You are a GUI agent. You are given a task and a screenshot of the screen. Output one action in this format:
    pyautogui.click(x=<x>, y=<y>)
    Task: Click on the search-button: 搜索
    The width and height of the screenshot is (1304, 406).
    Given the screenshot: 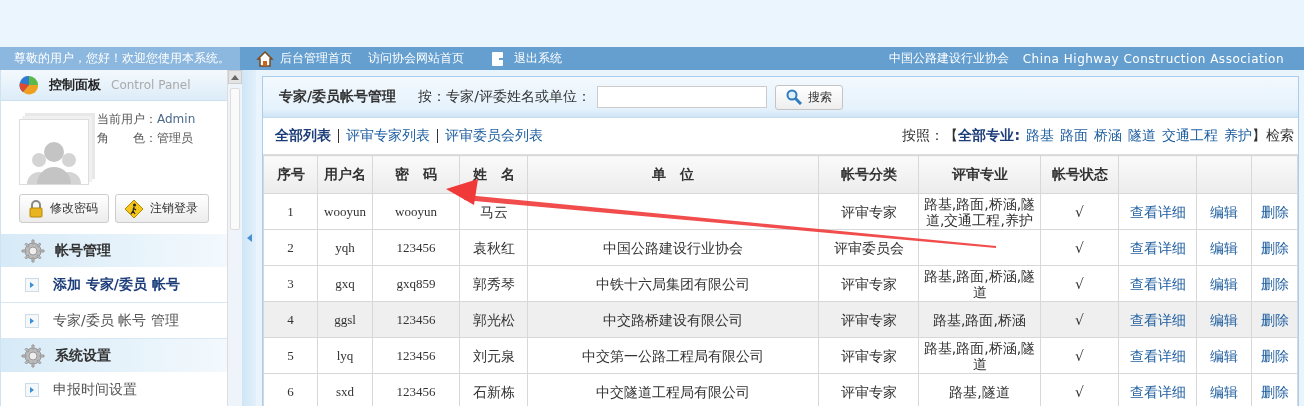 What is the action you would take?
    pyautogui.click(x=808, y=97)
    